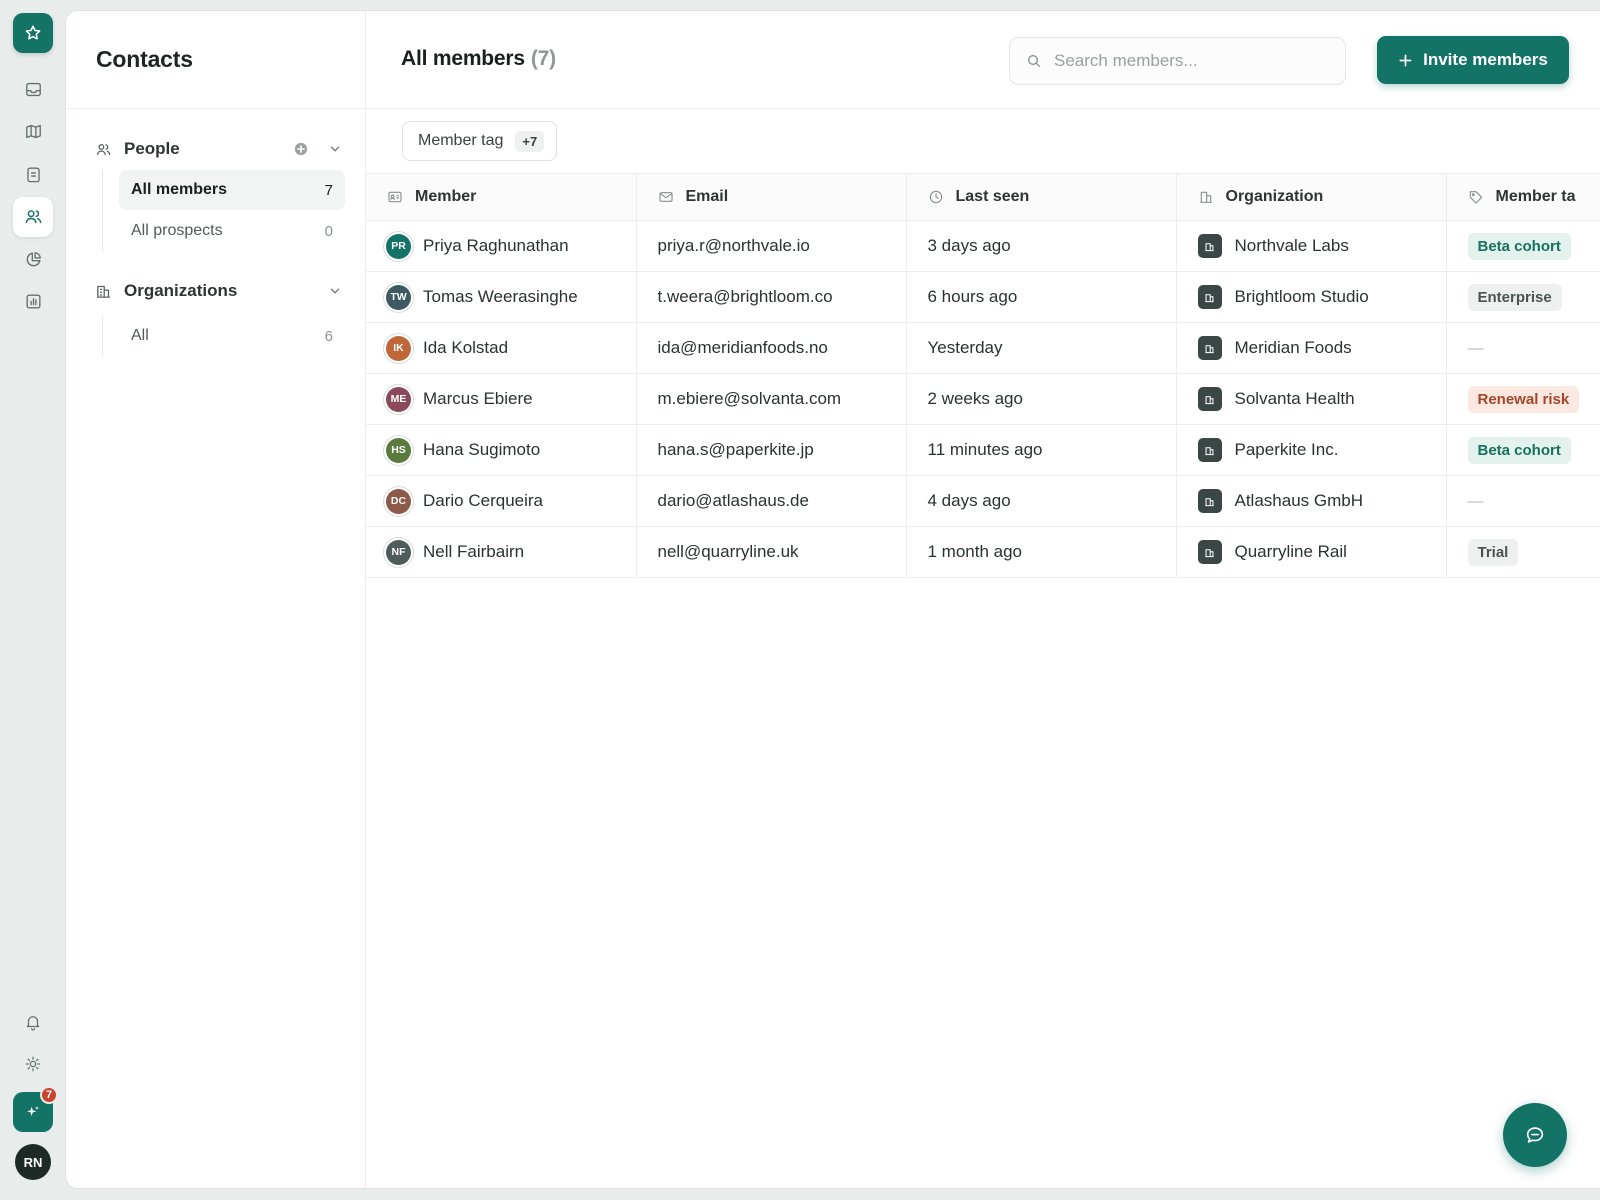 Image resolution: width=1600 pixels, height=1200 pixels. Describe the element at coordinates (33, 174) in the screenshot. I see `rail-tasks-button` at that location.